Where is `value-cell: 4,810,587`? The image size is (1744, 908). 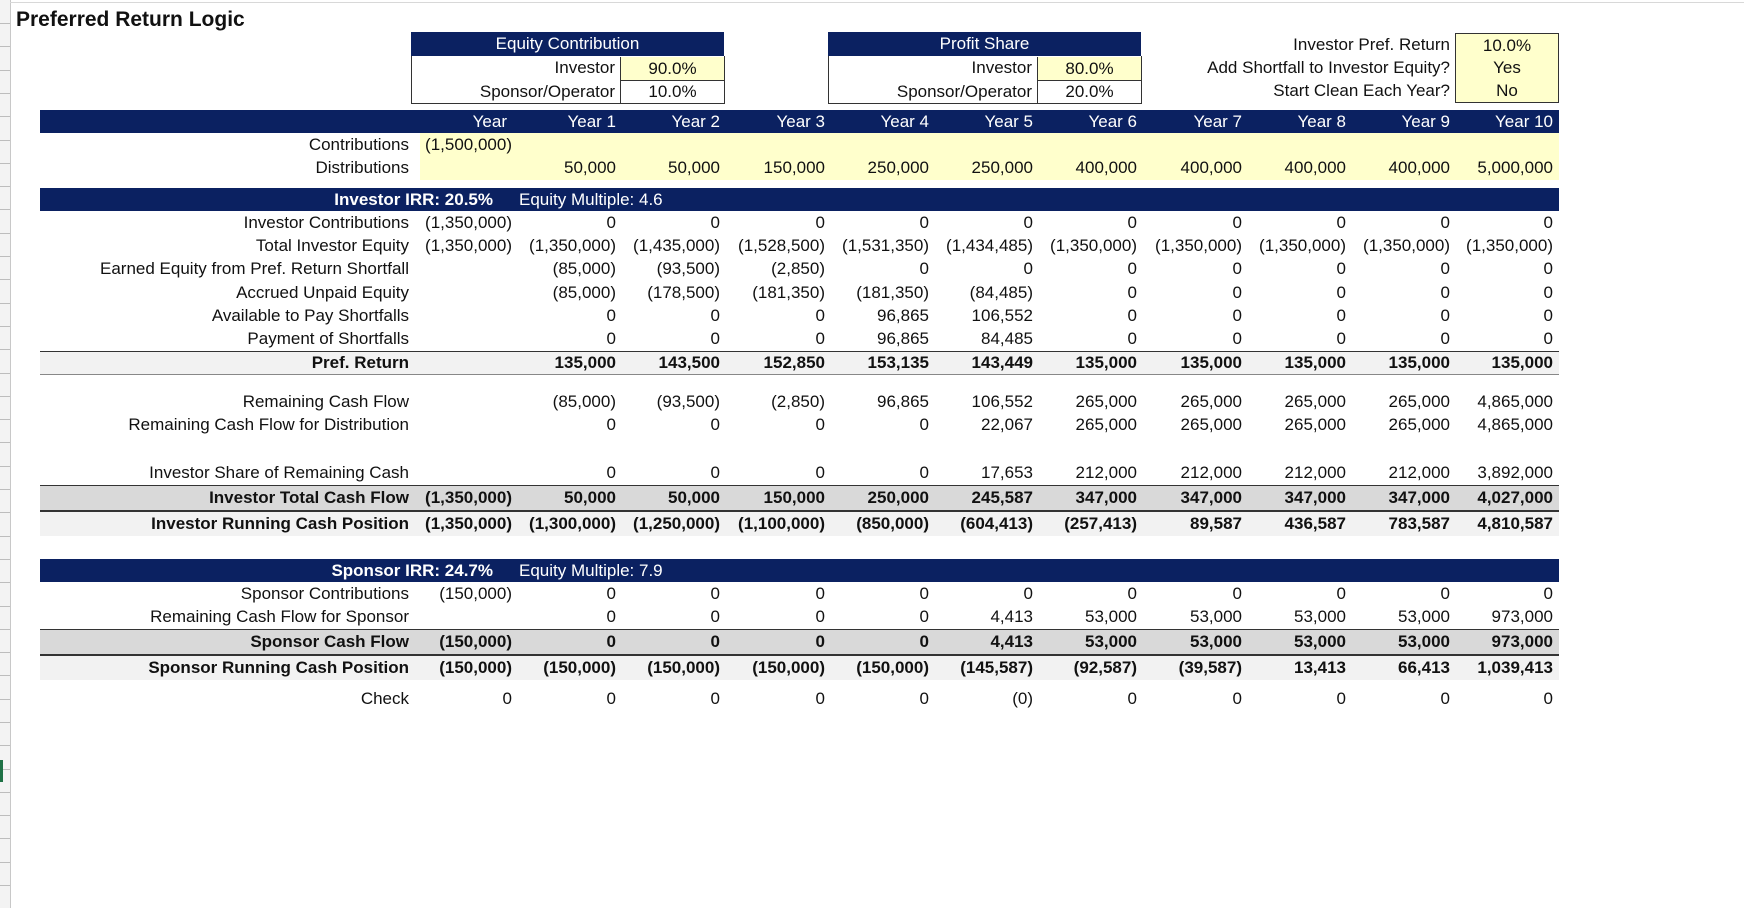
value-cell: 4,810,587 is located at coordinates (1488, 524).